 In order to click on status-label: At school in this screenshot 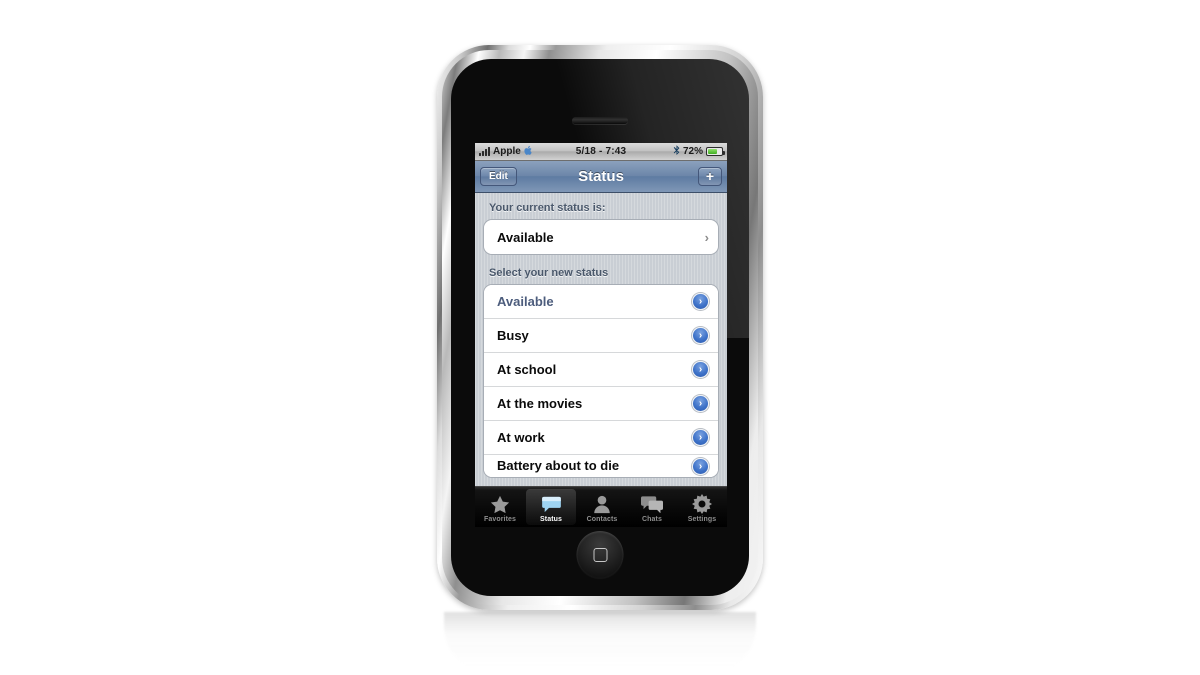, I will do `click(527, 369)`.